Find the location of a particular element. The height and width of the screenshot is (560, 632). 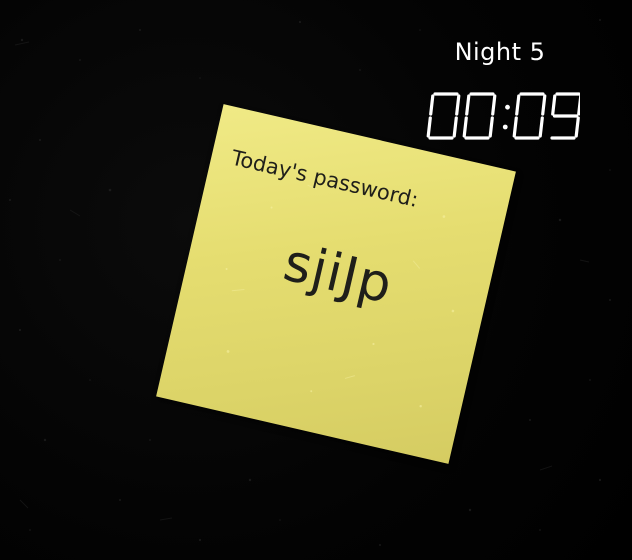

night-indicator: Night 5 is located at coordinates (500, 52).